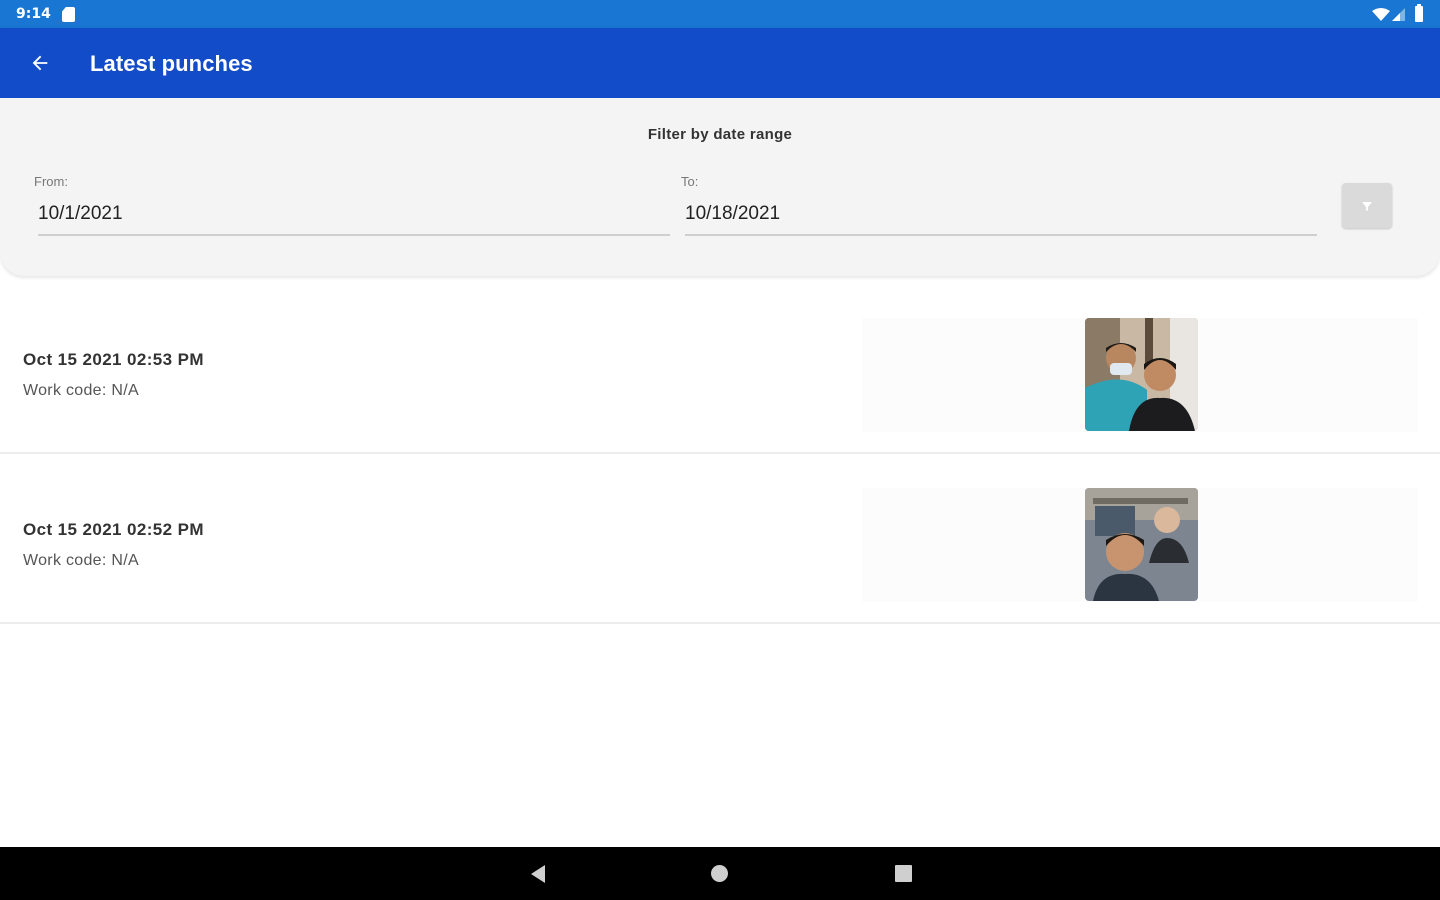  I want to click on punch-datetime: Oct 15 2021 02:52 PM, so click(113, 529).